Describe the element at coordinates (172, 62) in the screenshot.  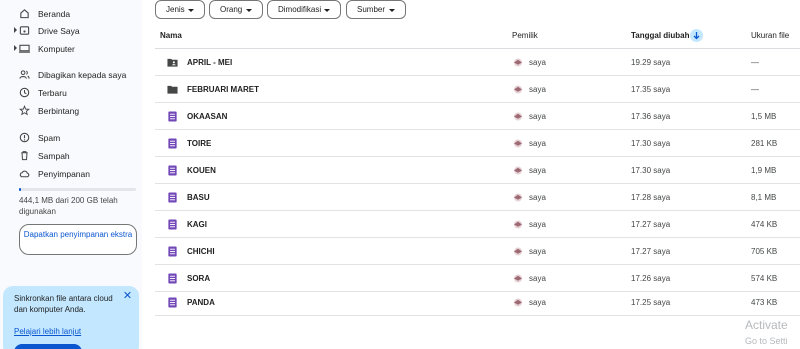
I see `shared-folder-icon` at that location.